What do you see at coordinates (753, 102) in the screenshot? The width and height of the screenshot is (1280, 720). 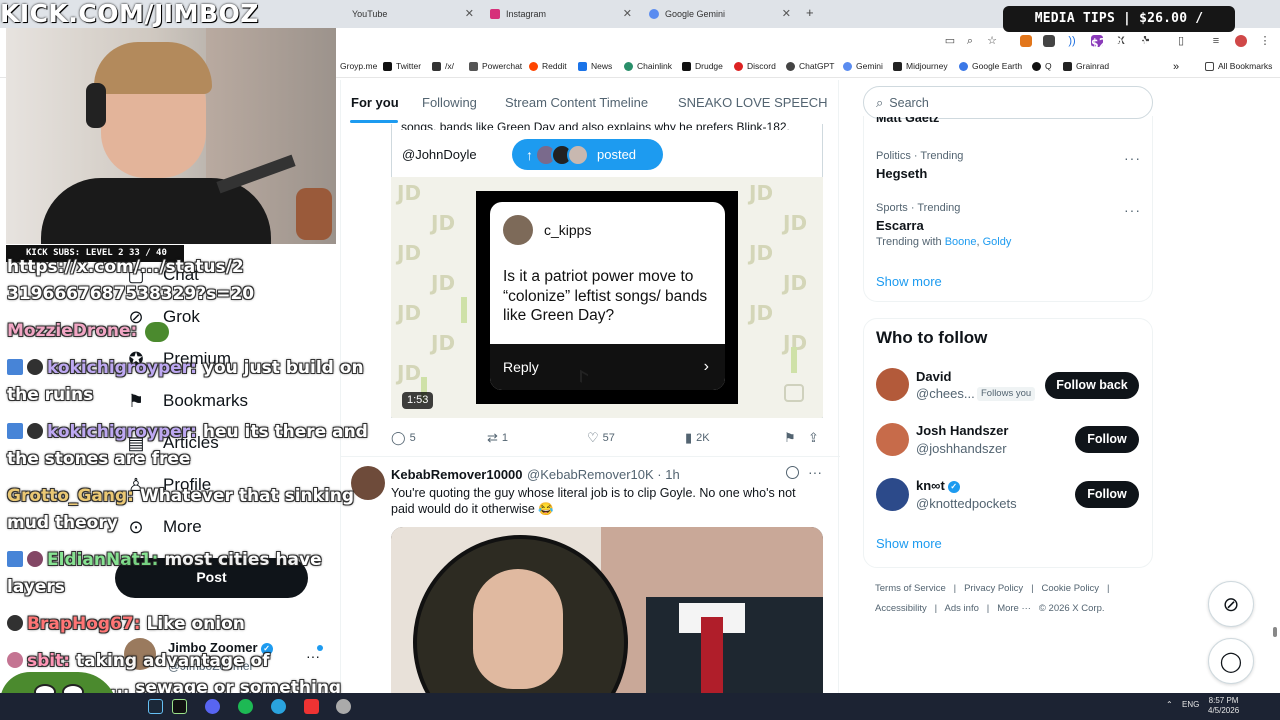 I see `tab-sneako: SNEAKO LOVE SPEECH` at bounding box center [753, 102].